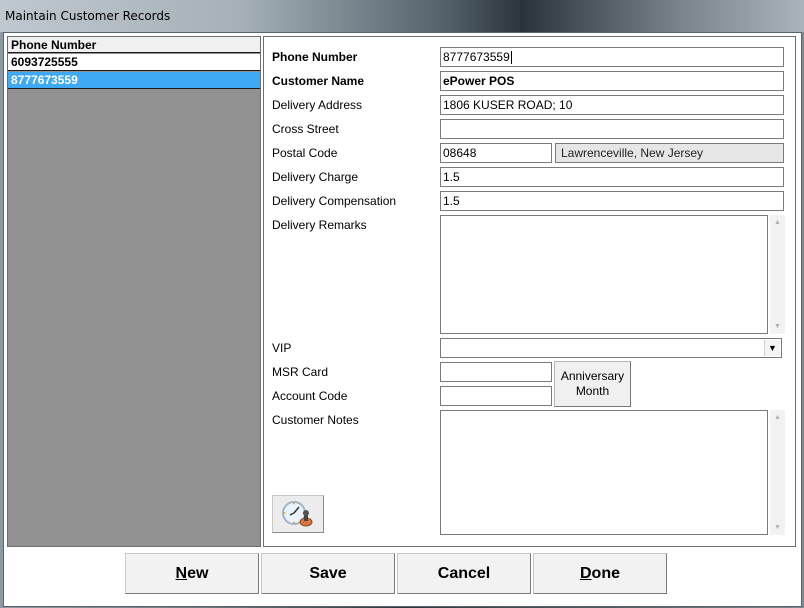 The image size is (804, 608). I want to click on done-button: Done, so click(600, 573).